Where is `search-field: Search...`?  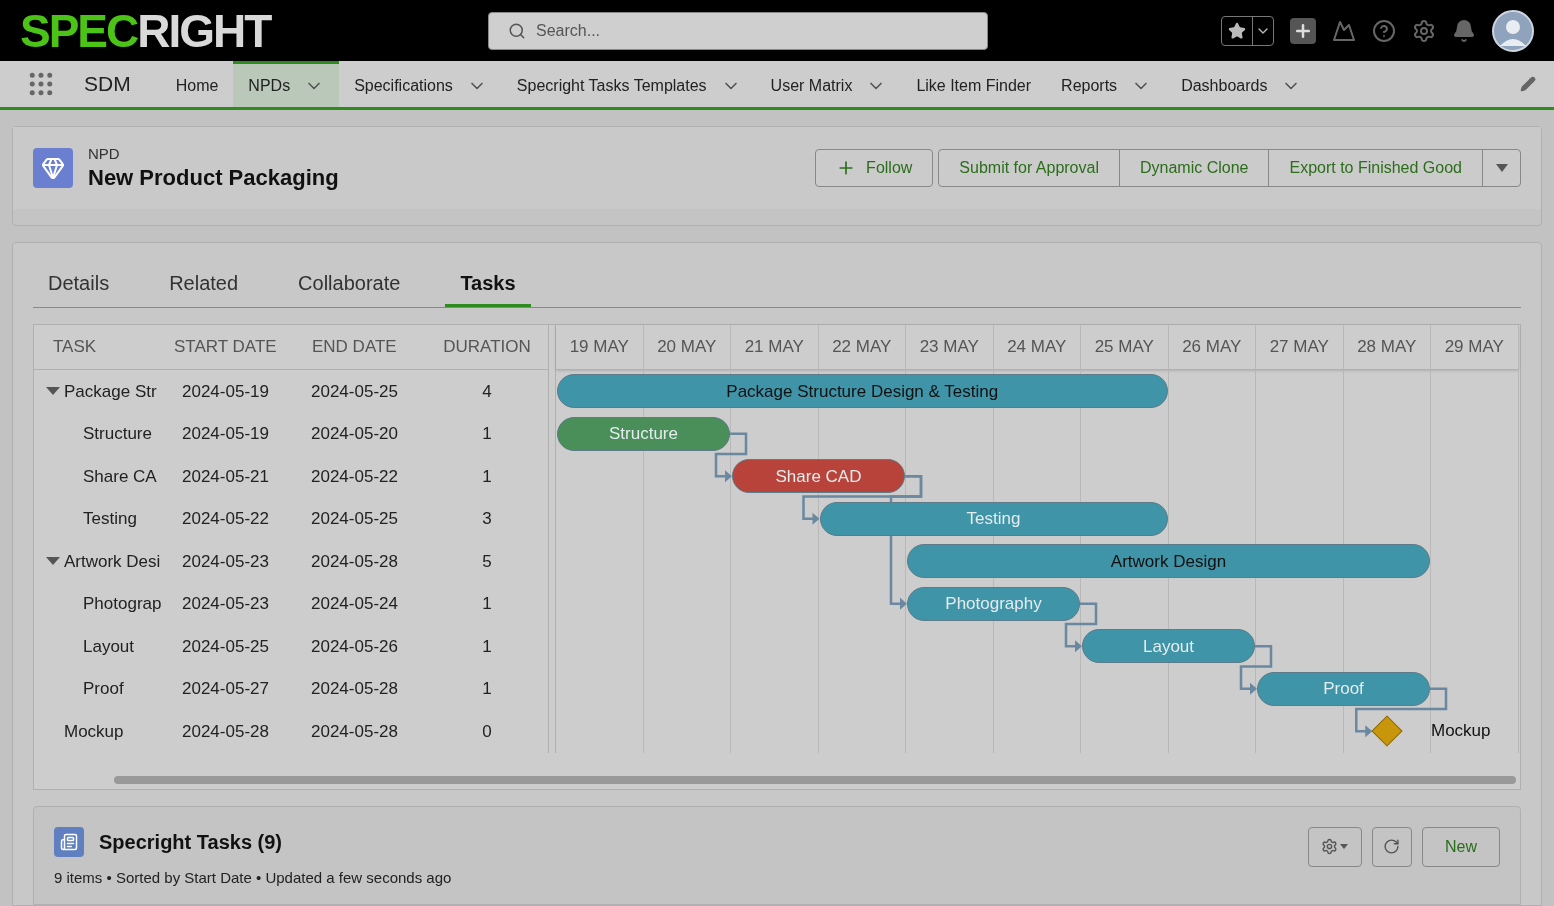 search-field: Search... is located at coordinates (738, 30).